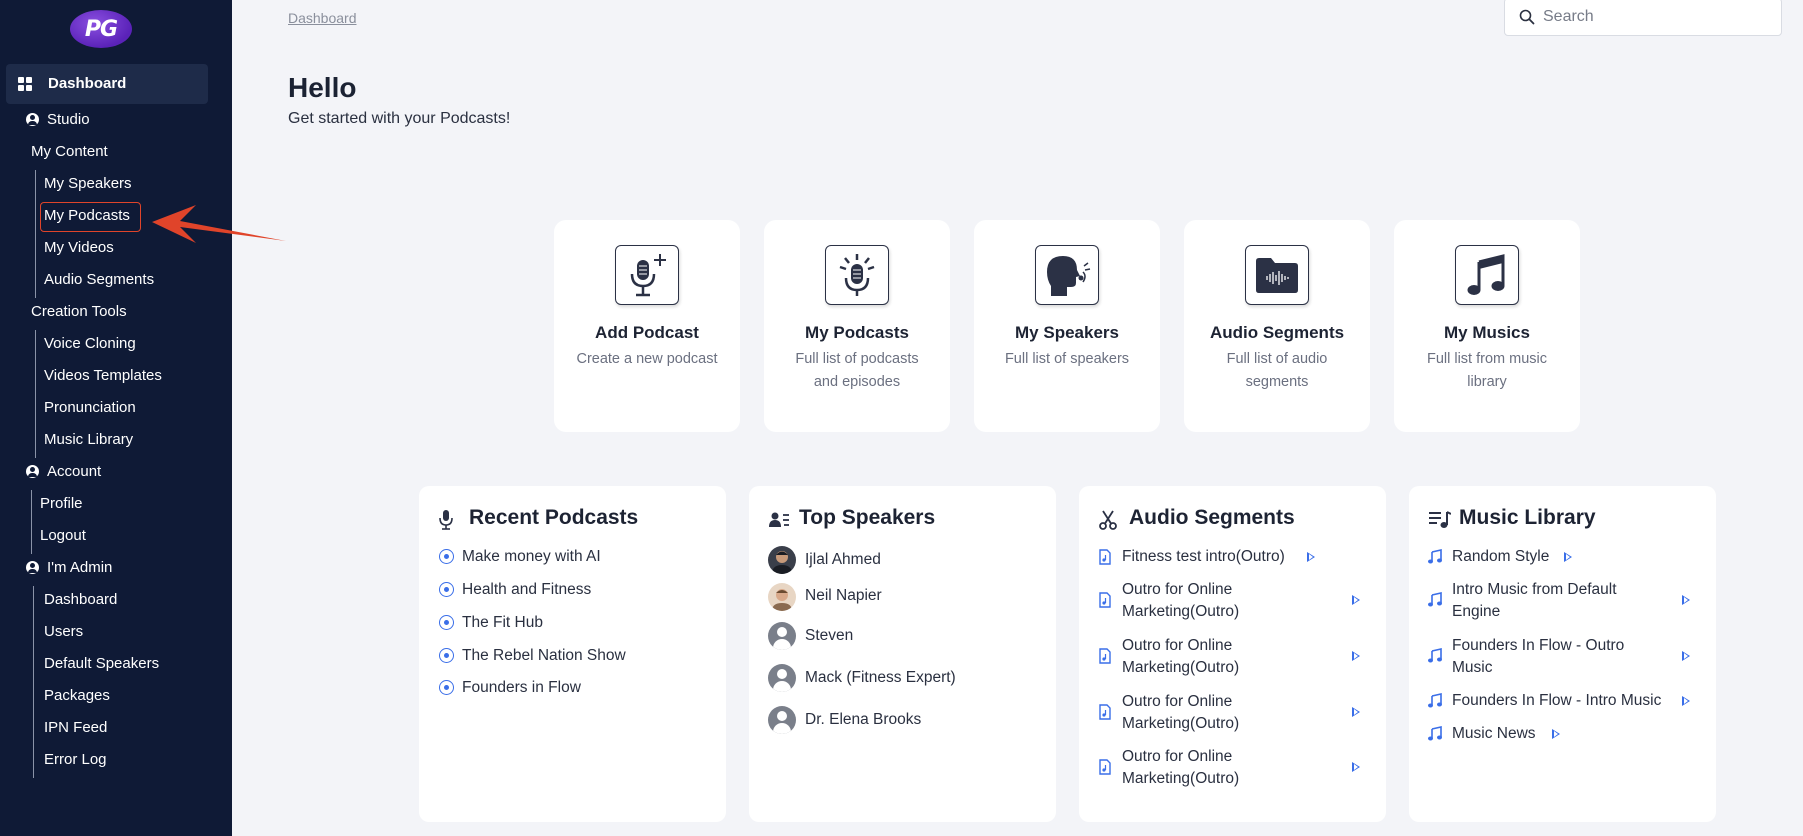 The width and height of the screenshot is (1803, 836). What do you see at coordinates (779, 519) in the screenshot?
I see `user-list-icon` at bounding box center [779, 519].